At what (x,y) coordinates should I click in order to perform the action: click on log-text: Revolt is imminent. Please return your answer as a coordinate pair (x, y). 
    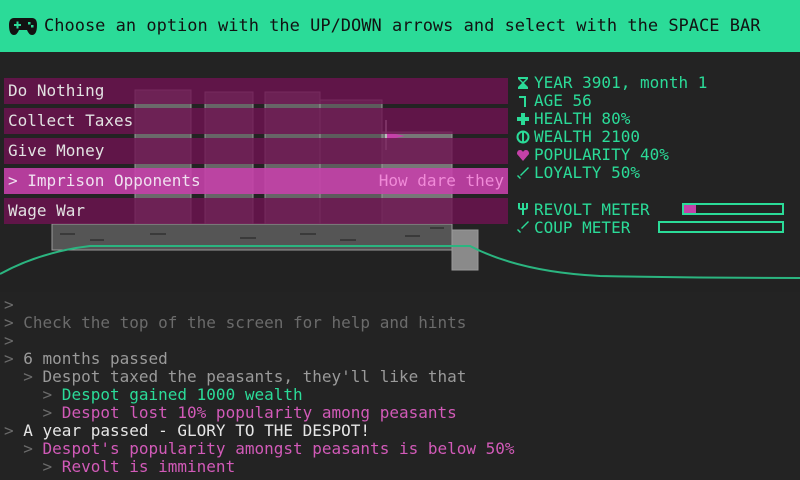
    Looking at the image, I should click on (144, 466).